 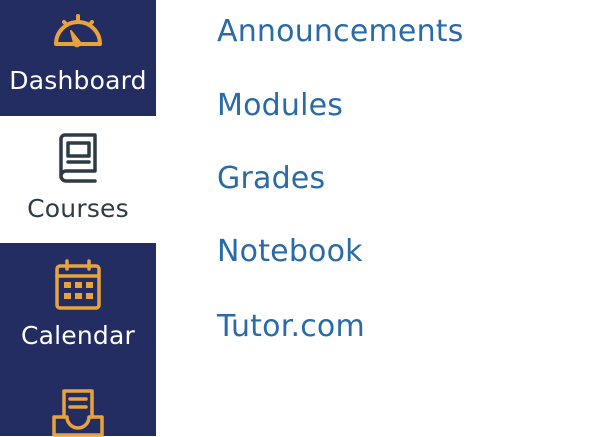 I want to click on nav-label-dashboard: Dashboard, so click(x=78, y=80).